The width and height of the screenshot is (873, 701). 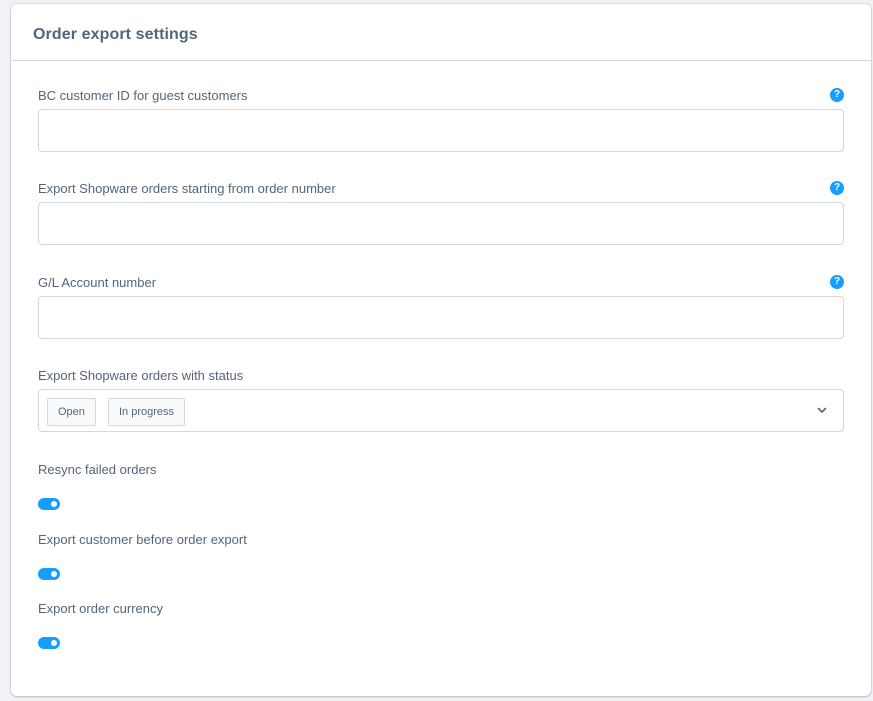 What do you see at coordinates (441, 130) in the screenshot?
I see `guest-customer-id-input` at bounding box center [441, 130].